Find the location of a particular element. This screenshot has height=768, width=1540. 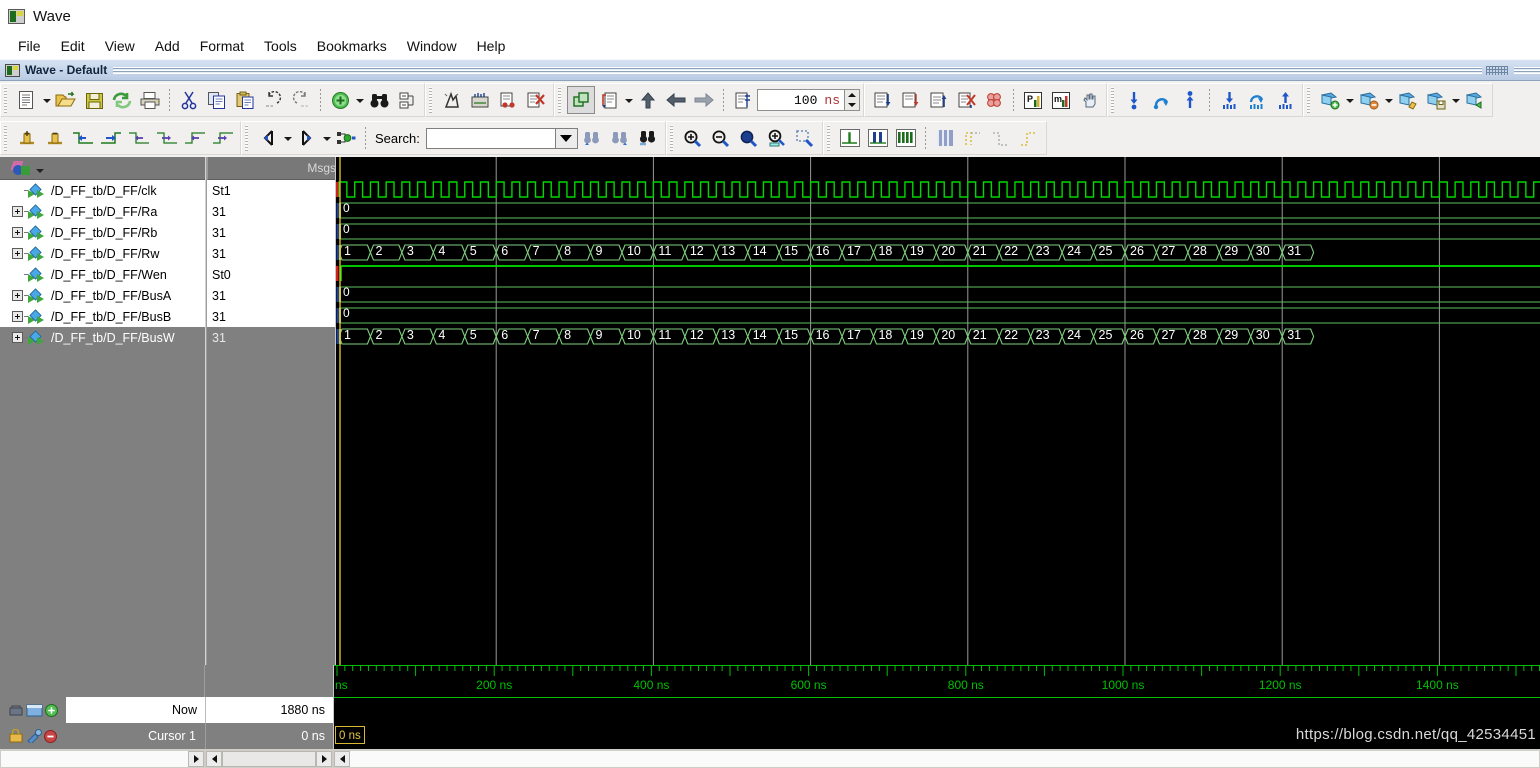

bookmark-goto-icon is located at coordinates (1475, 100).